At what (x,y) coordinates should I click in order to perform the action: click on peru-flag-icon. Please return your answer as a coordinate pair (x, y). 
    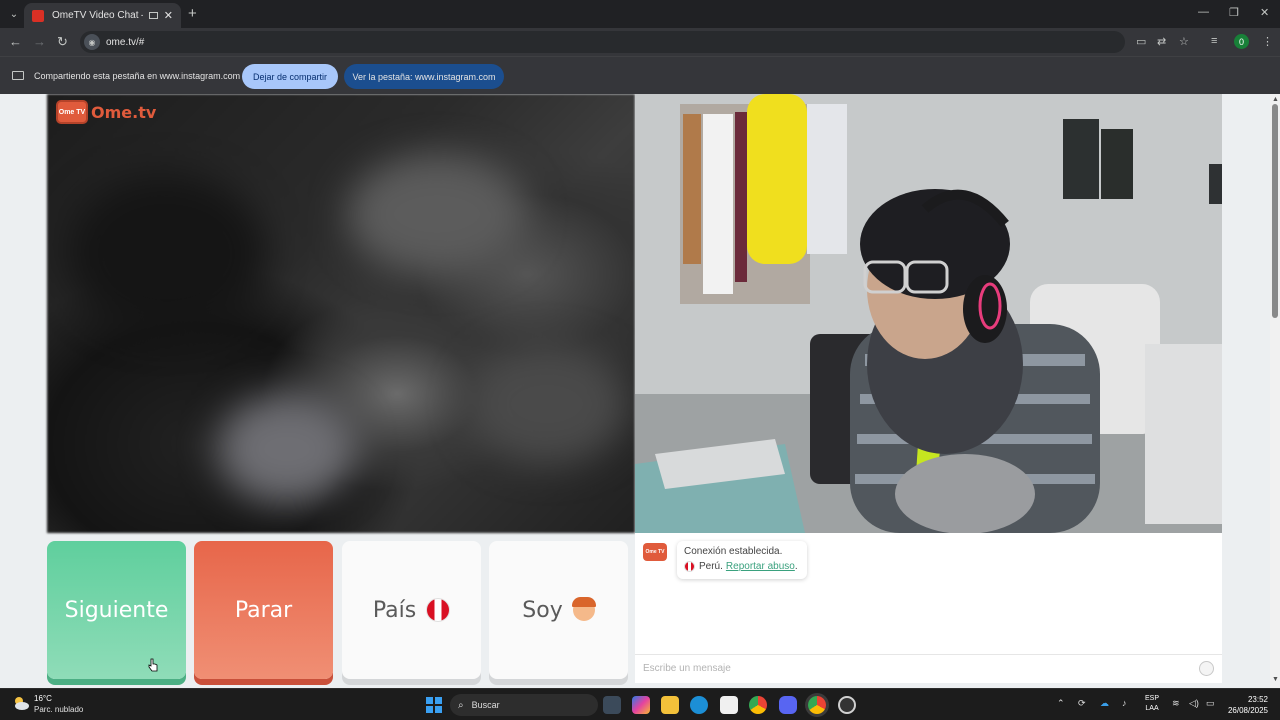
    Looking at the image, I should click on (438, 610).